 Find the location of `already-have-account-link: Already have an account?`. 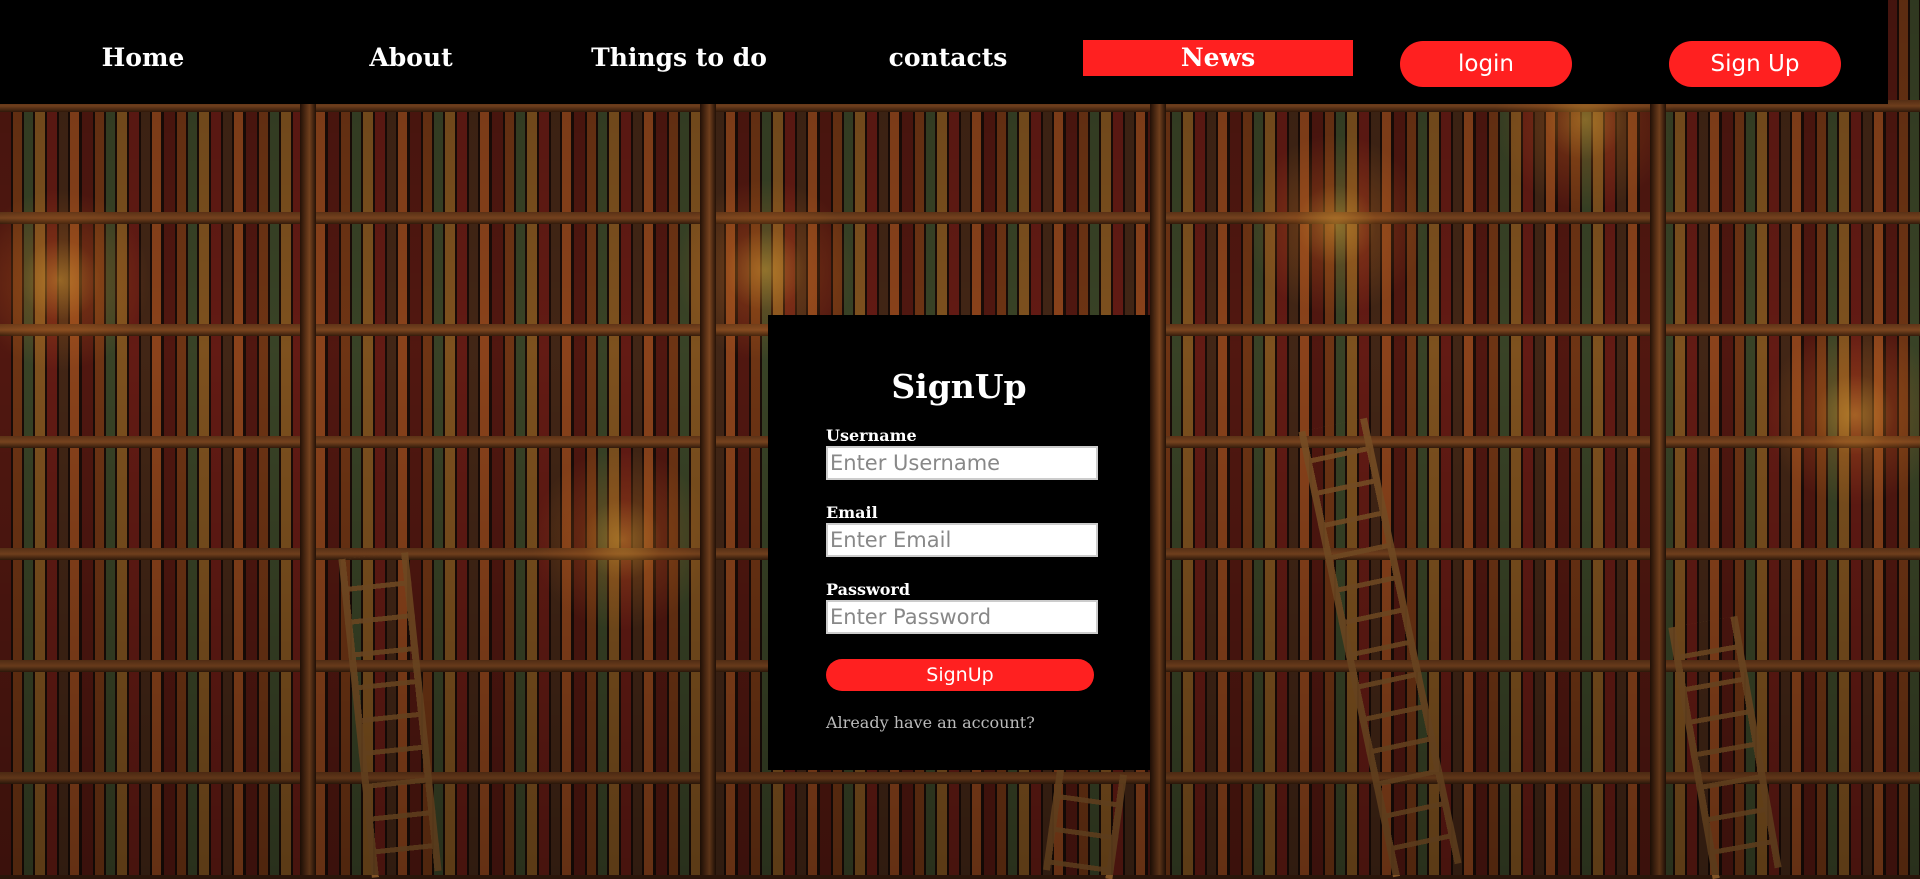

already-have-account-link: Already have an account? is located at coordinates (930, 722).